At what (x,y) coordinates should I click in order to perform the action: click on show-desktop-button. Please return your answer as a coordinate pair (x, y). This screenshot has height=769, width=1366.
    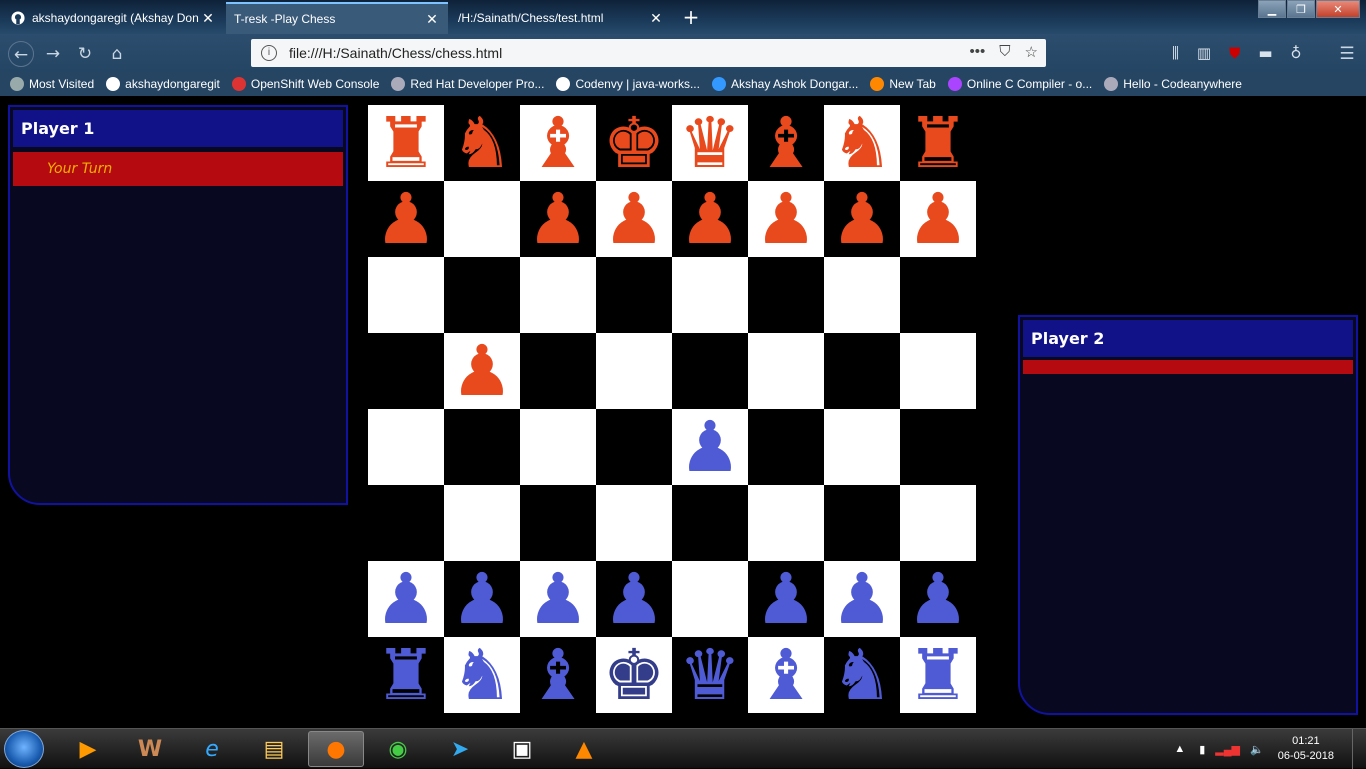
    Looking at the image, I should click on (1357, 749).